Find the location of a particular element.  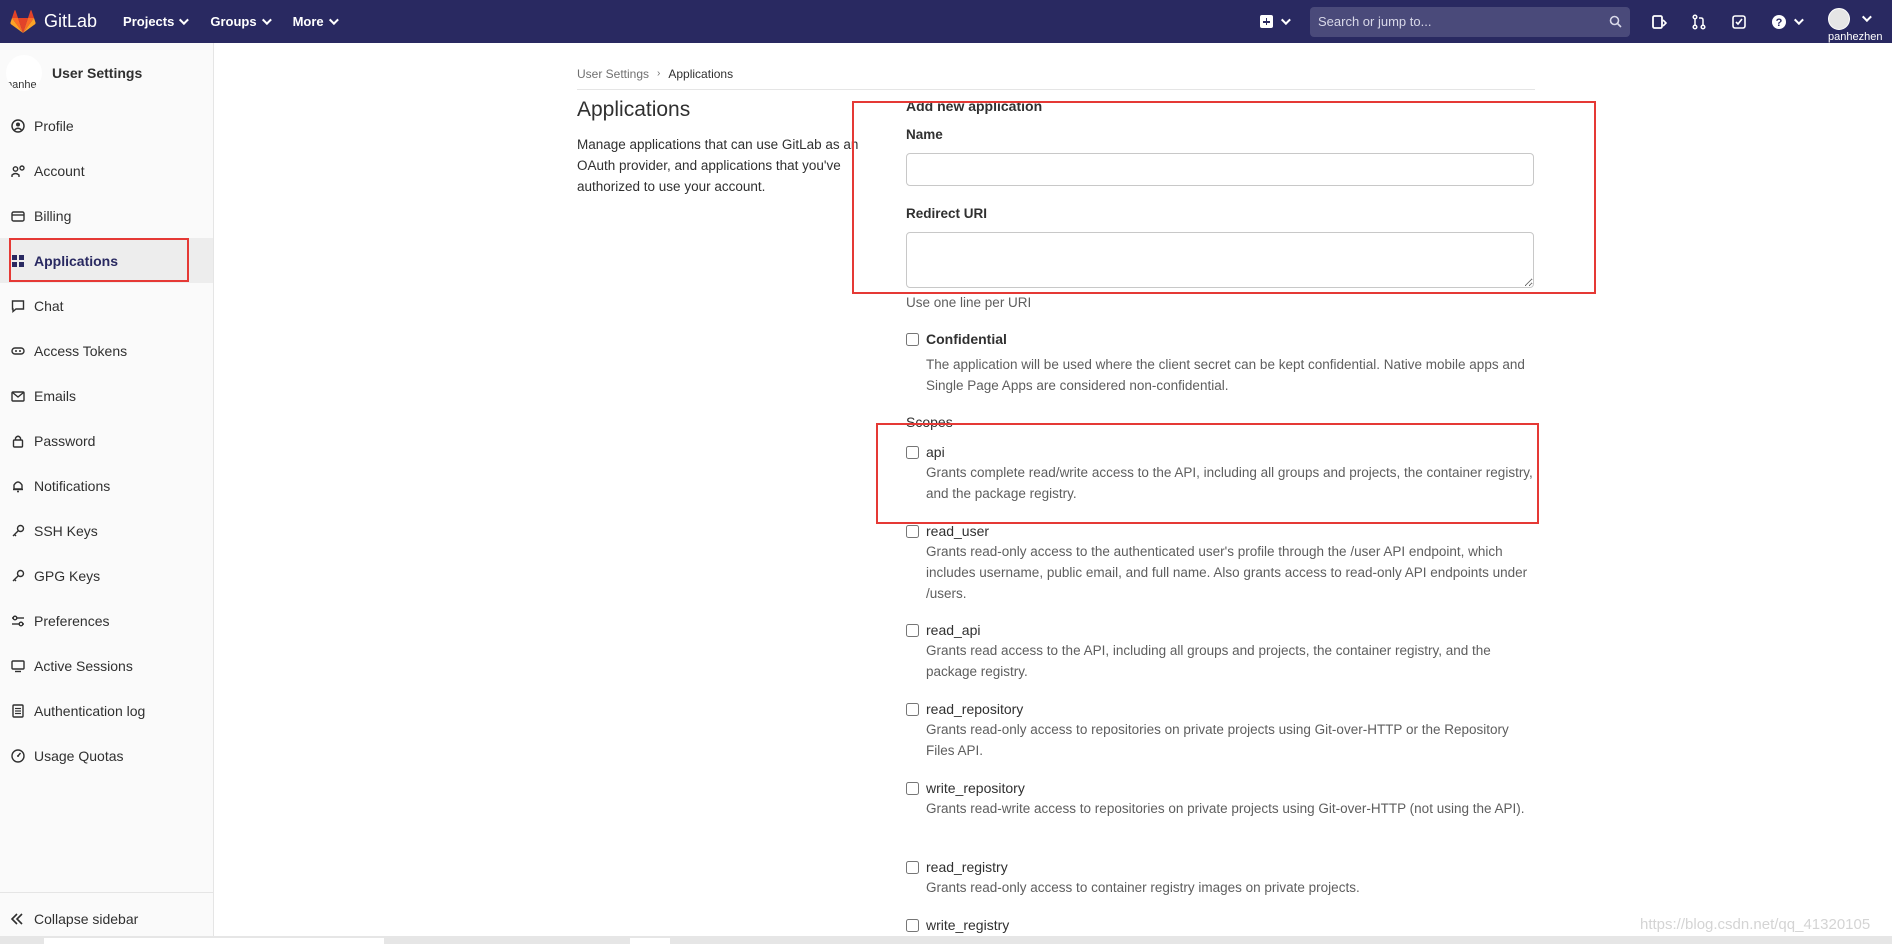

lock-icon is located at coordinates (17, 440).